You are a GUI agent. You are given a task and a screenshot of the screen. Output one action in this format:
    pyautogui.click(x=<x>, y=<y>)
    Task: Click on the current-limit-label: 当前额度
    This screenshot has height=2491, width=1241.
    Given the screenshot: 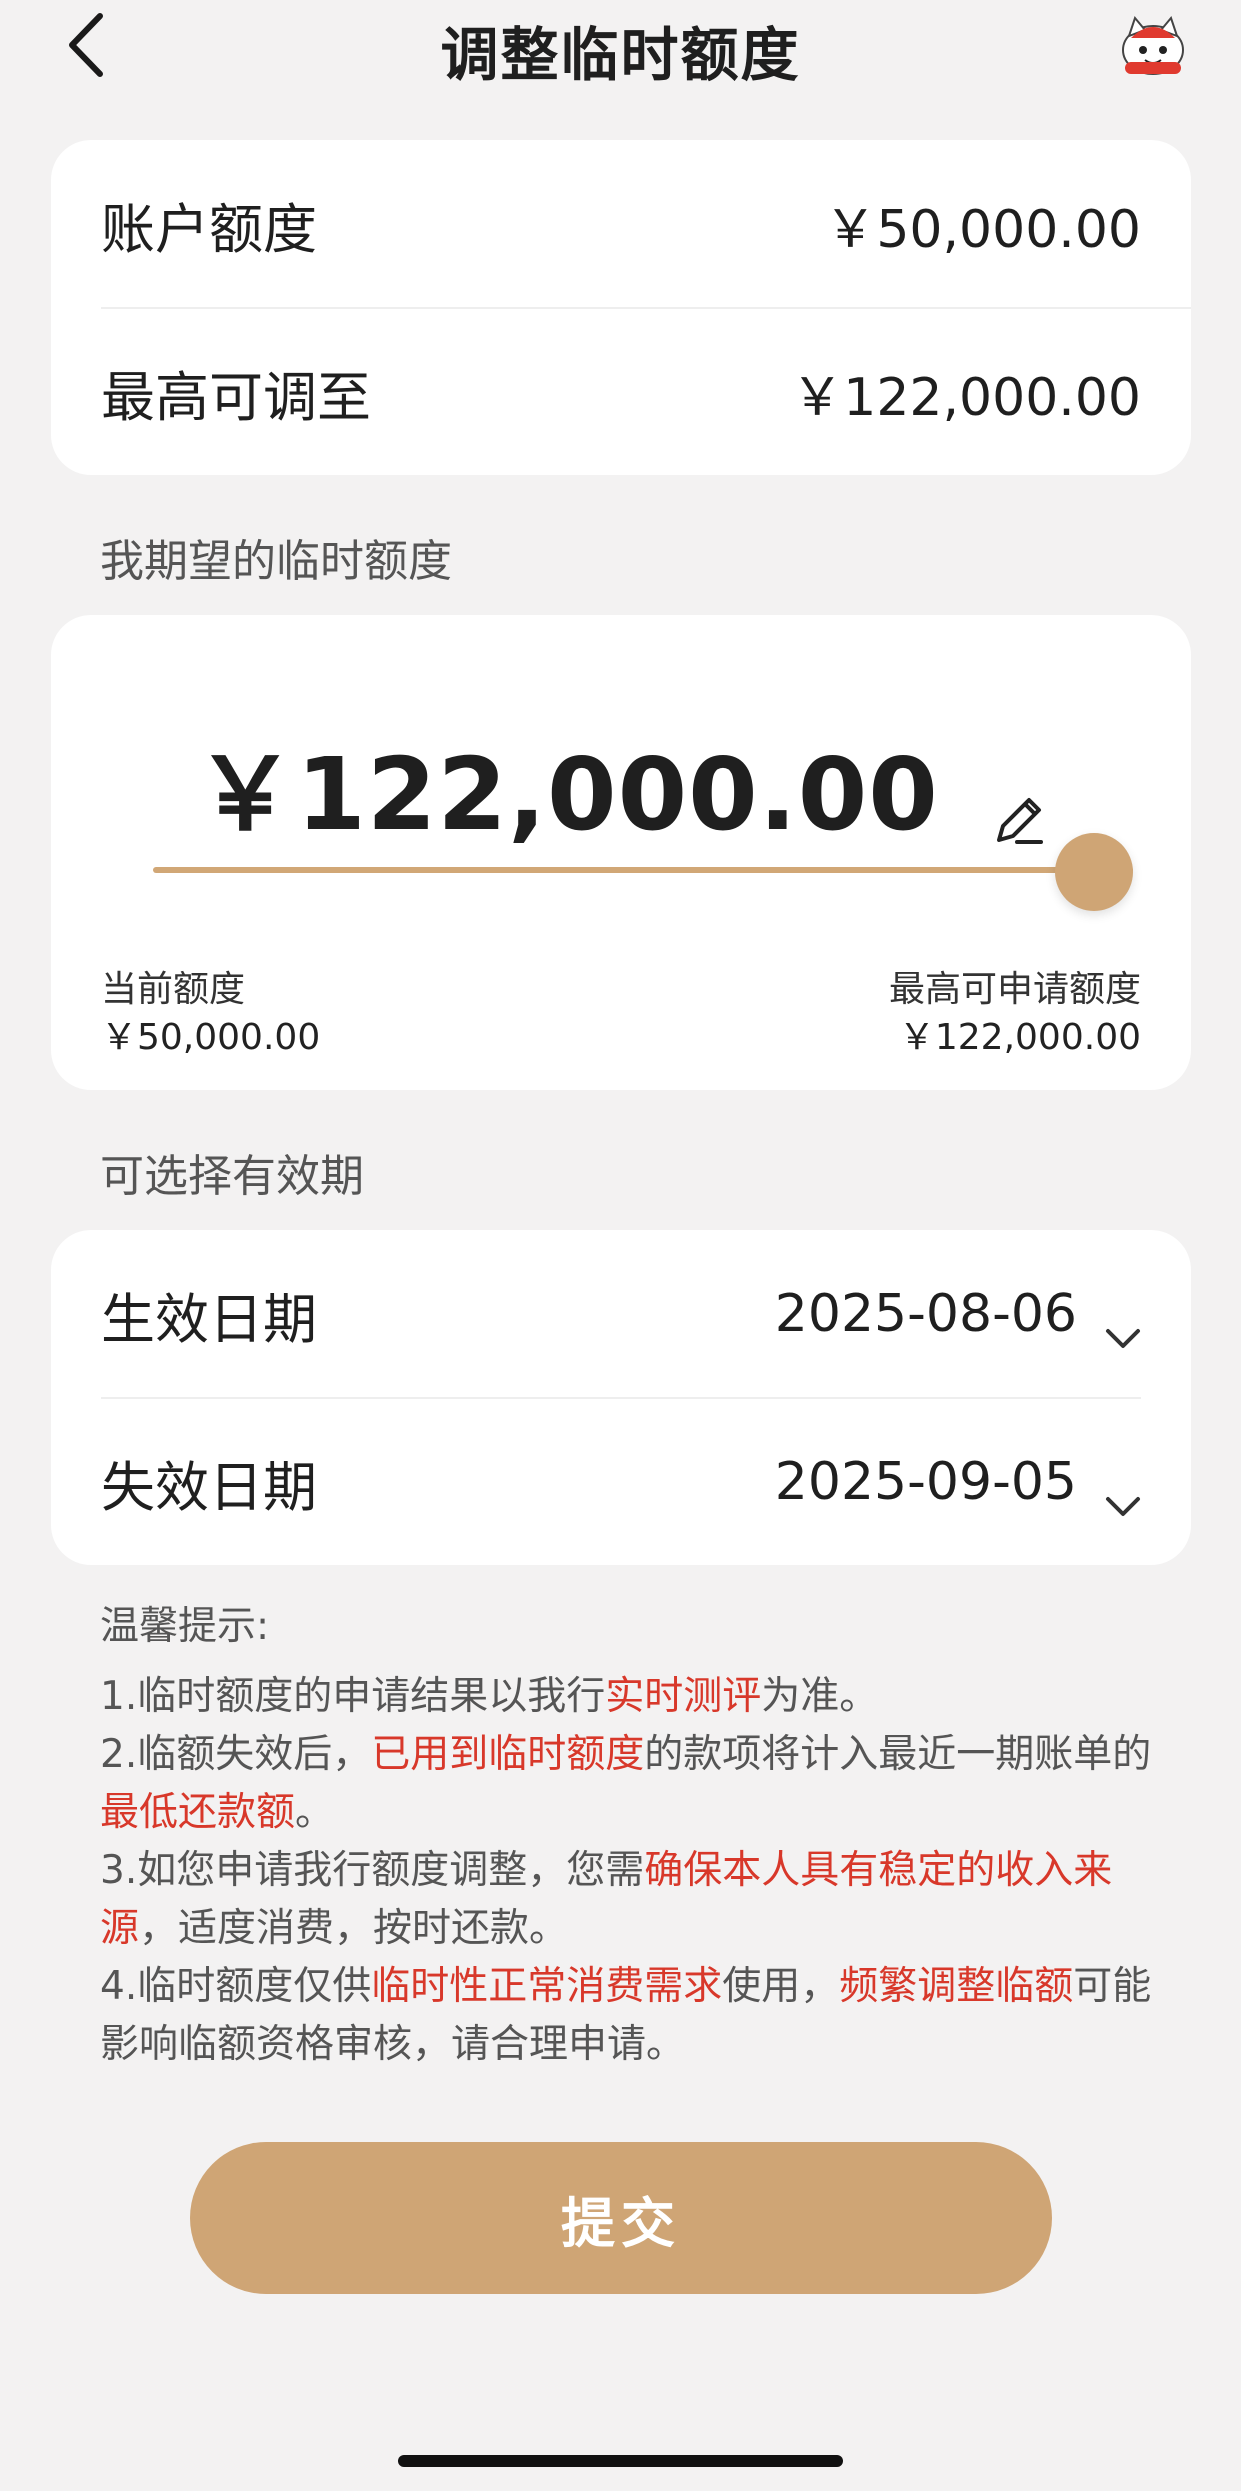 What is the action you would take?
    pyautogui.click(x=173, y=989)
    